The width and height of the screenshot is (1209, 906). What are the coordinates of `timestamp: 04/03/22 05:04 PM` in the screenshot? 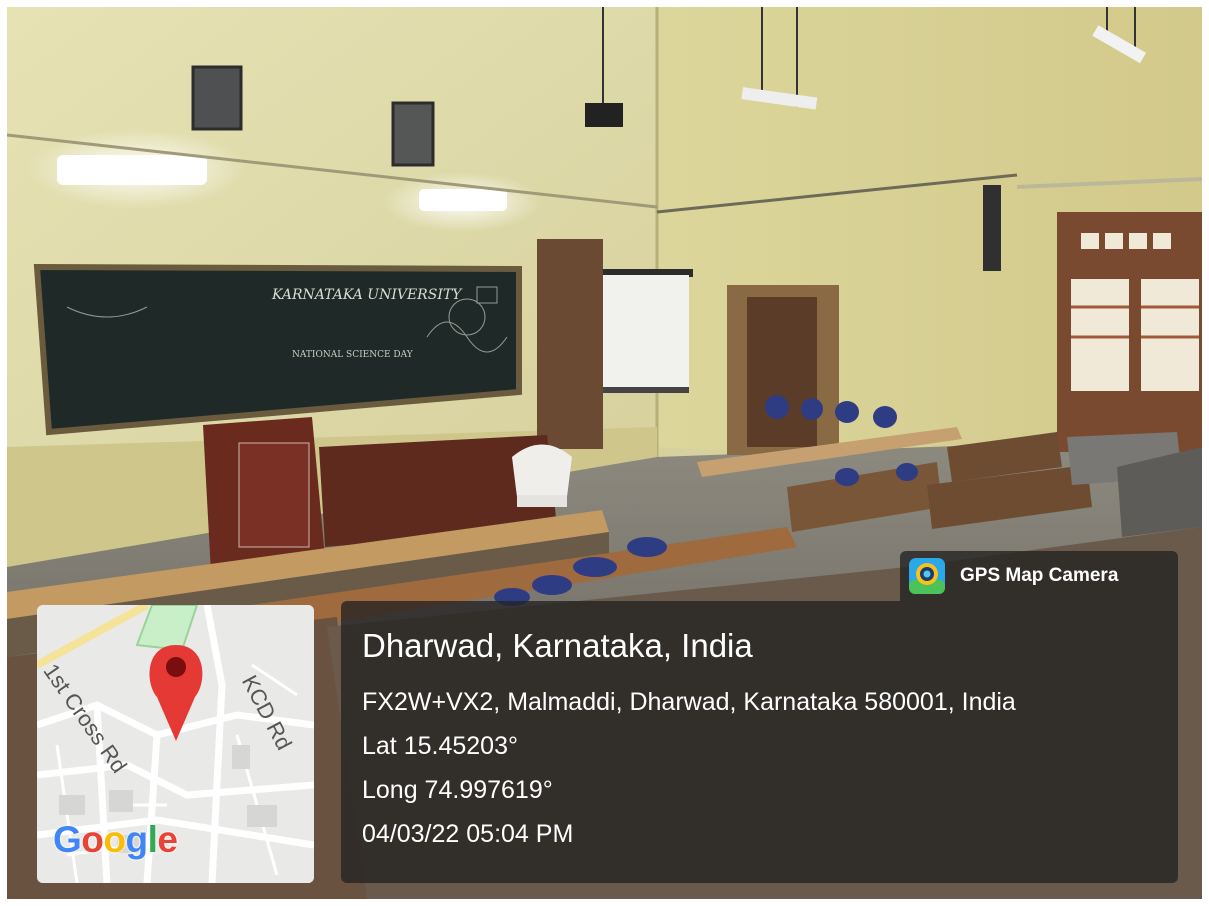 It's located at (468, 834).